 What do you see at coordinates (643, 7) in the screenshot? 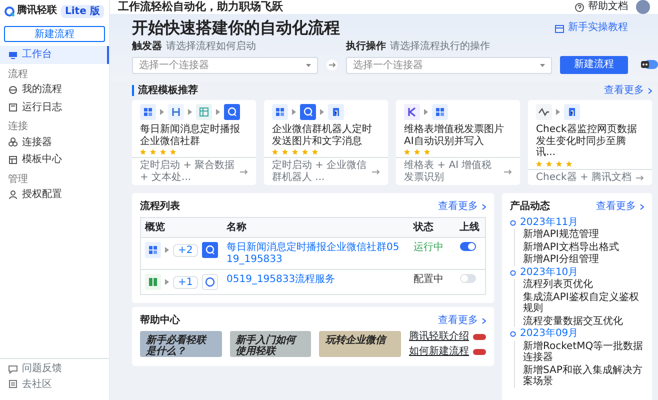
I see `avatar-circle` at bounding box center [643, 7].